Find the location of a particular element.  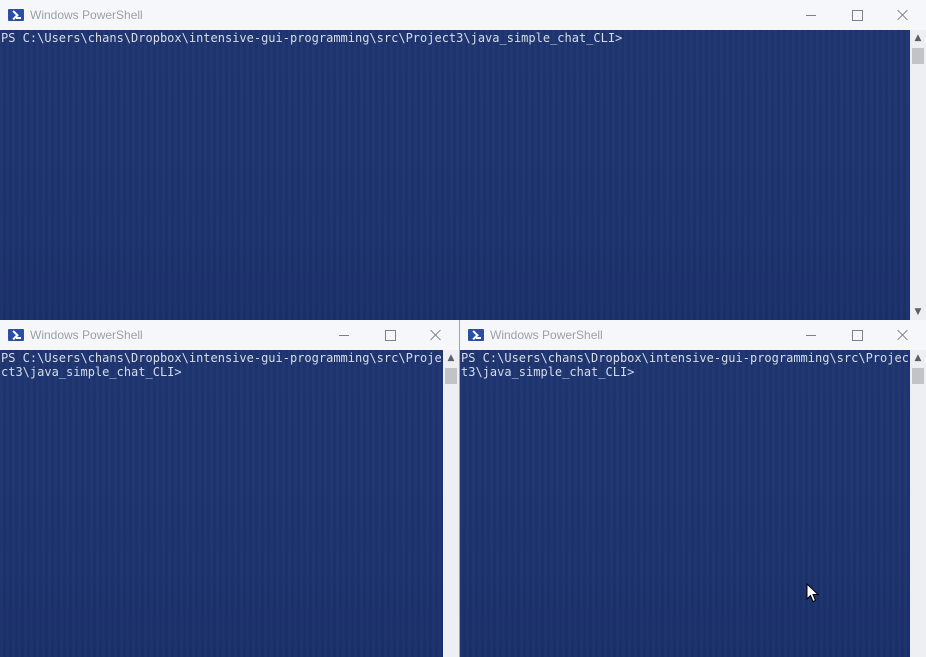

vertical-scrollbar: ▲ ▼ is located at coordinates (918, 175).